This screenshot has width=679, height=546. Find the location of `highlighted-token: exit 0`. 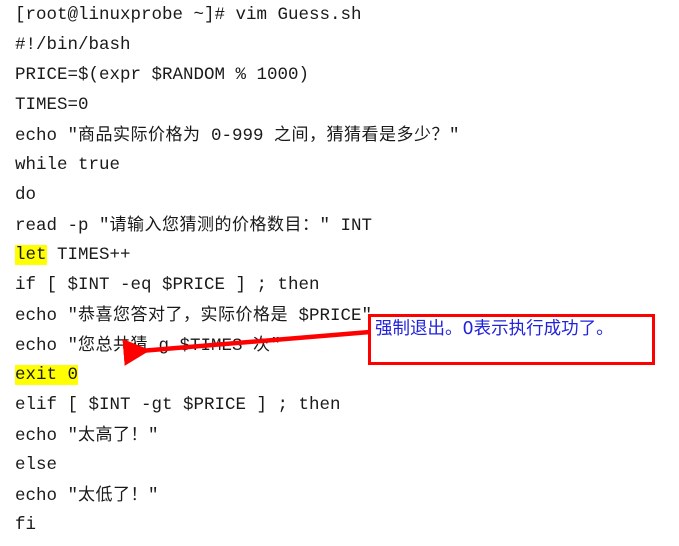

highlighted-token: exit 0 is located at coordinates (47, 375).